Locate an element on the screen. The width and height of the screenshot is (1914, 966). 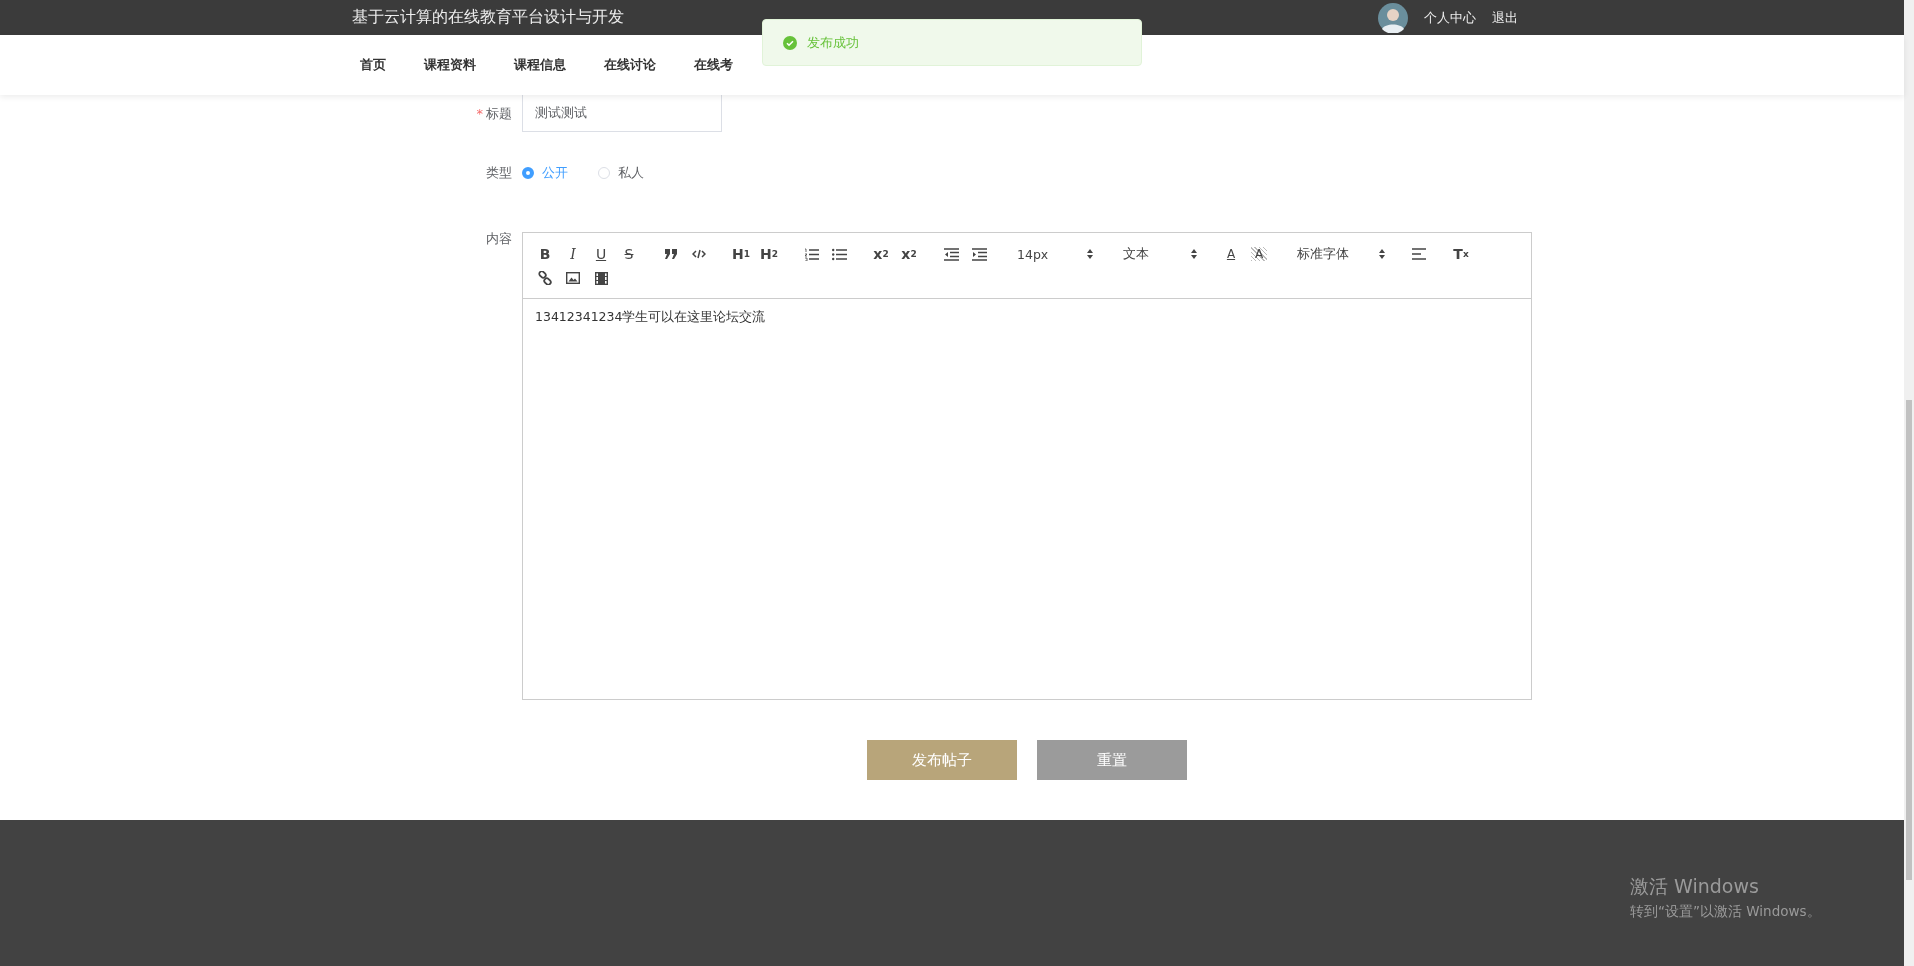
nav-link: 课程资料 is located at coordinates (450, 65).